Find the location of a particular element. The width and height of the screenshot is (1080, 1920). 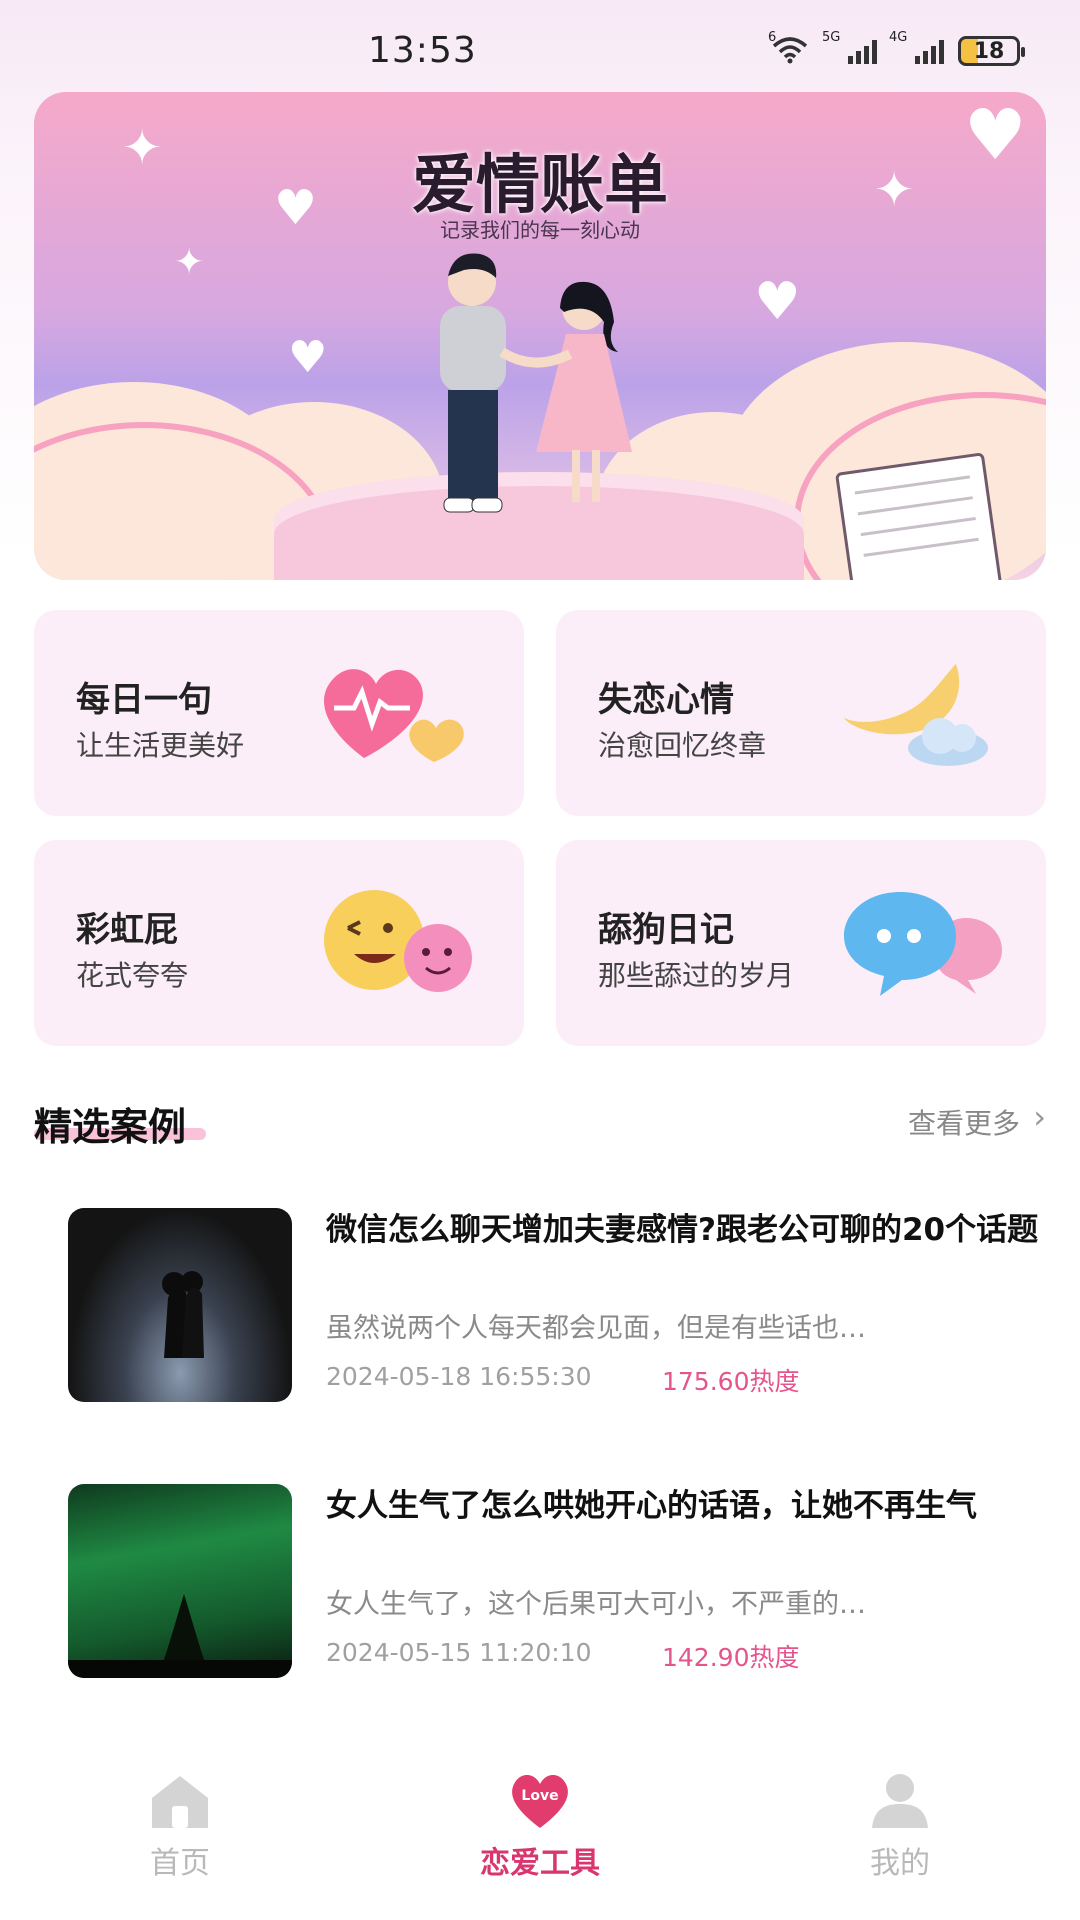

card-title: 失恋心情 is located at coordinates (666, 700).